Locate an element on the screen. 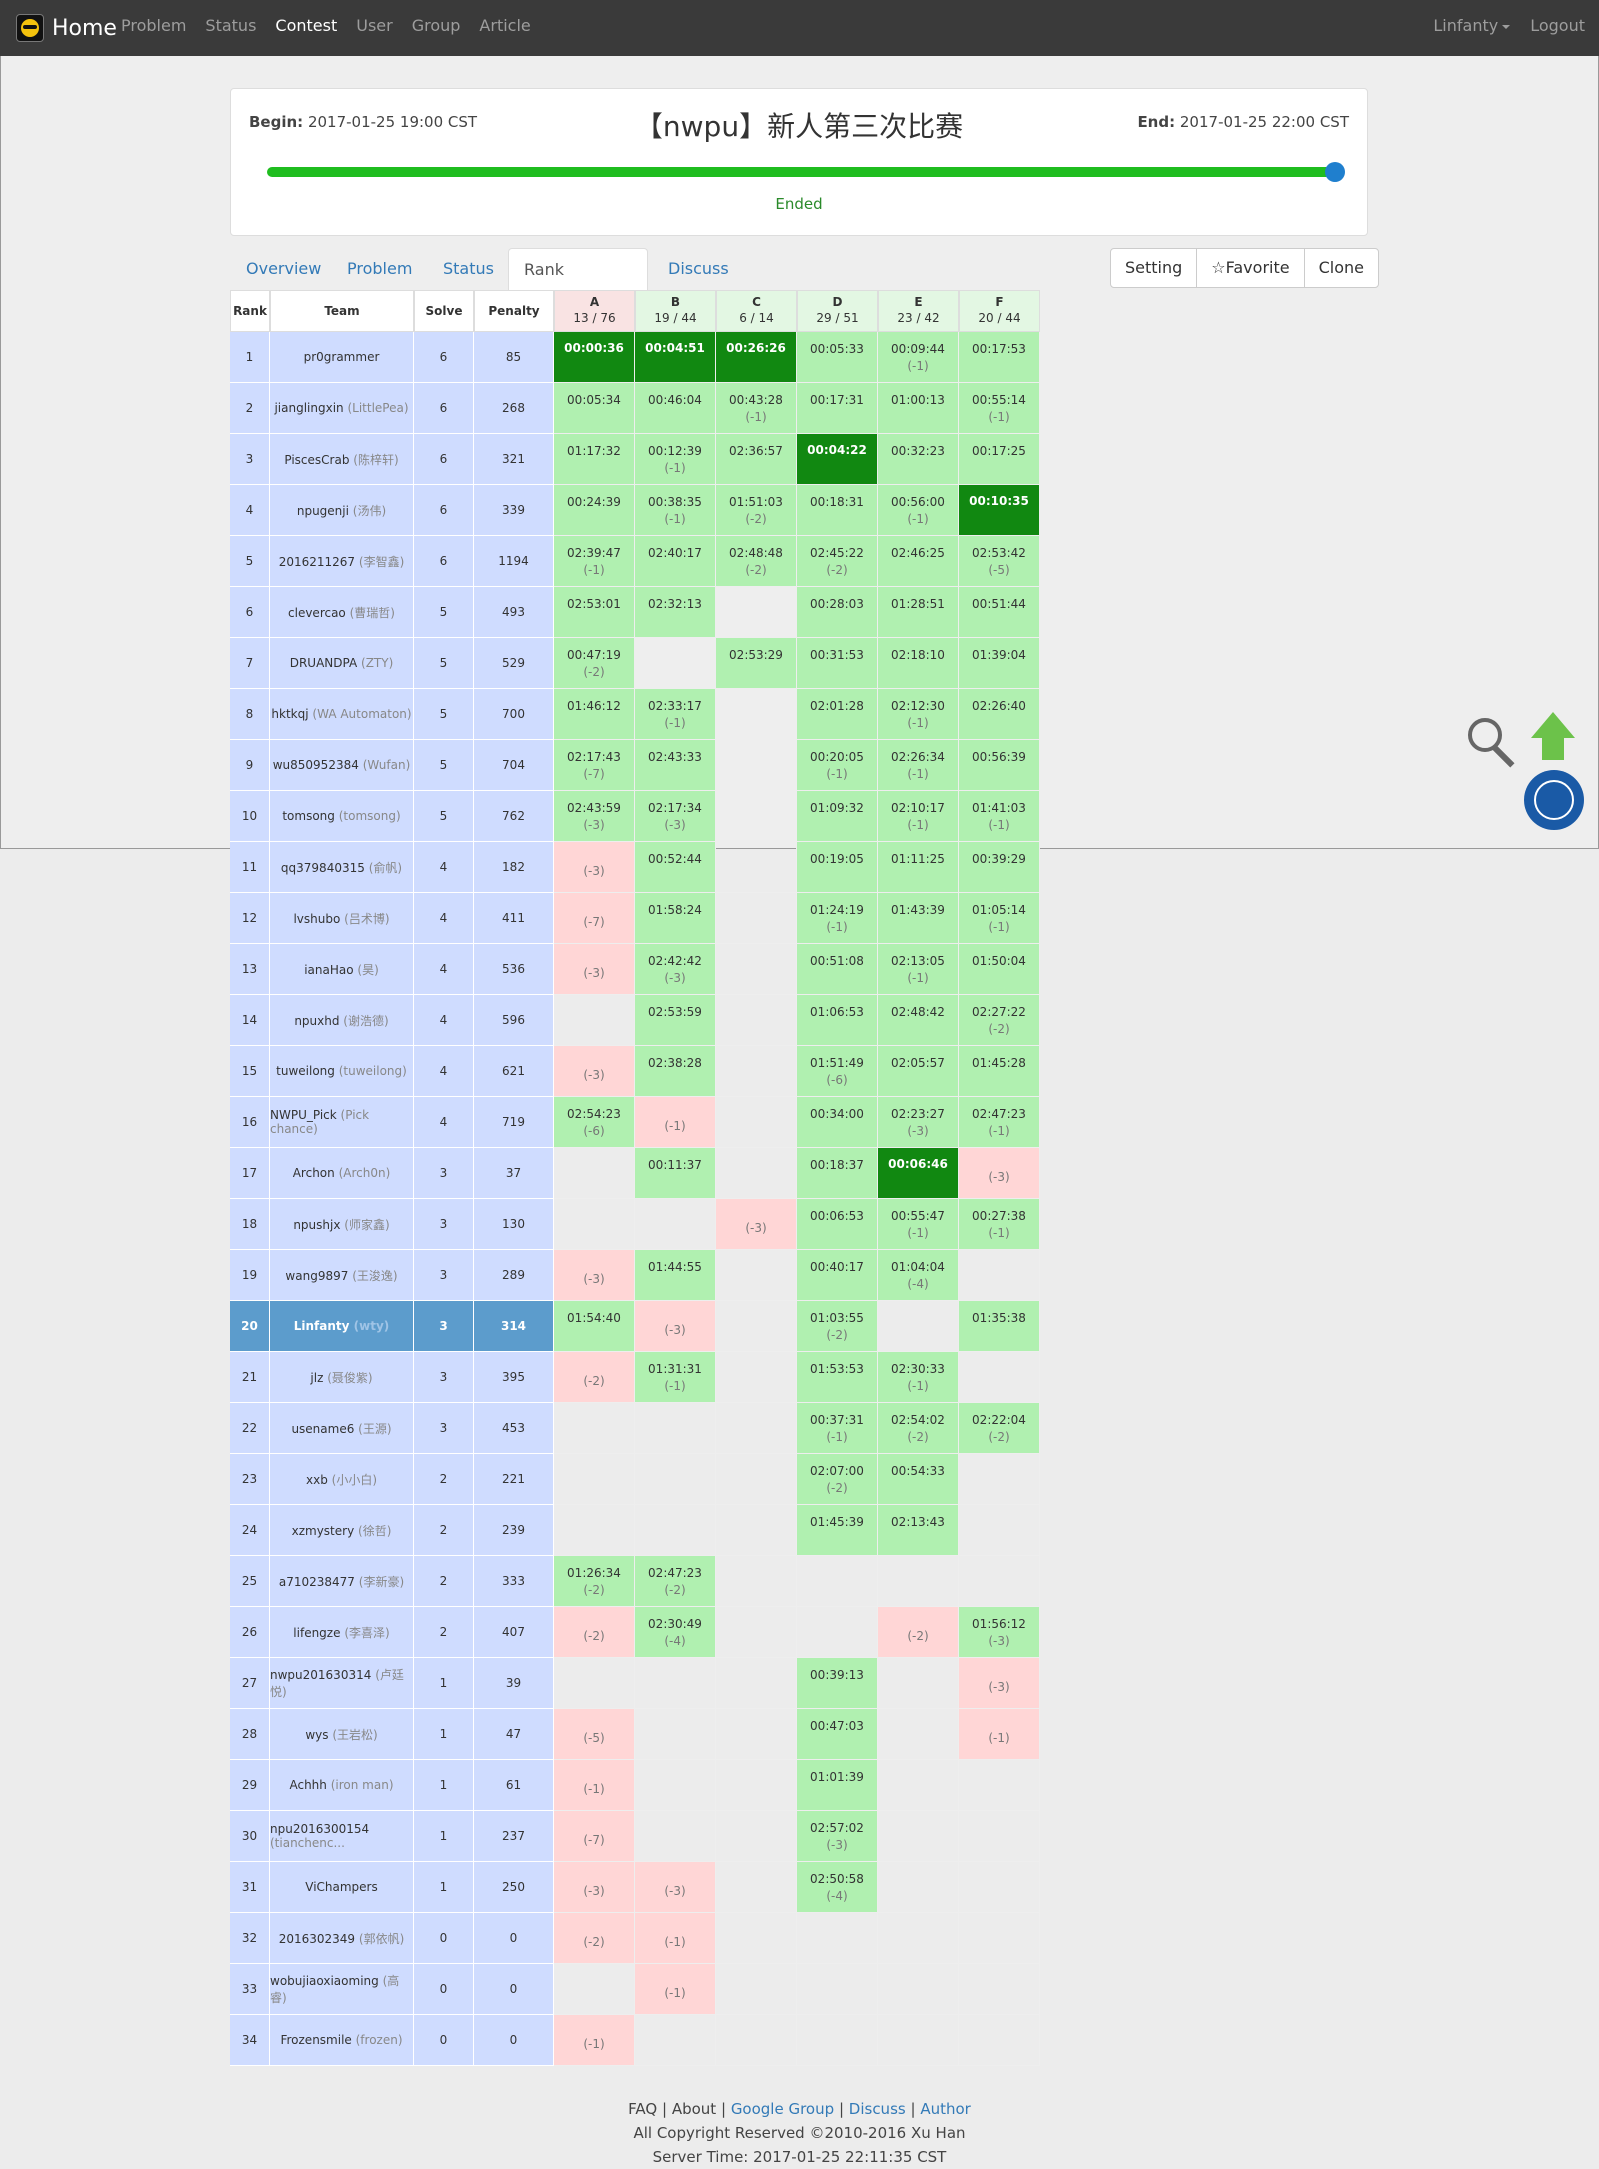 The height and width of the screenshot is (2169, 1599). problem-cell-b: 01:31:31 (-1) is located at coordinates (675, 1377).